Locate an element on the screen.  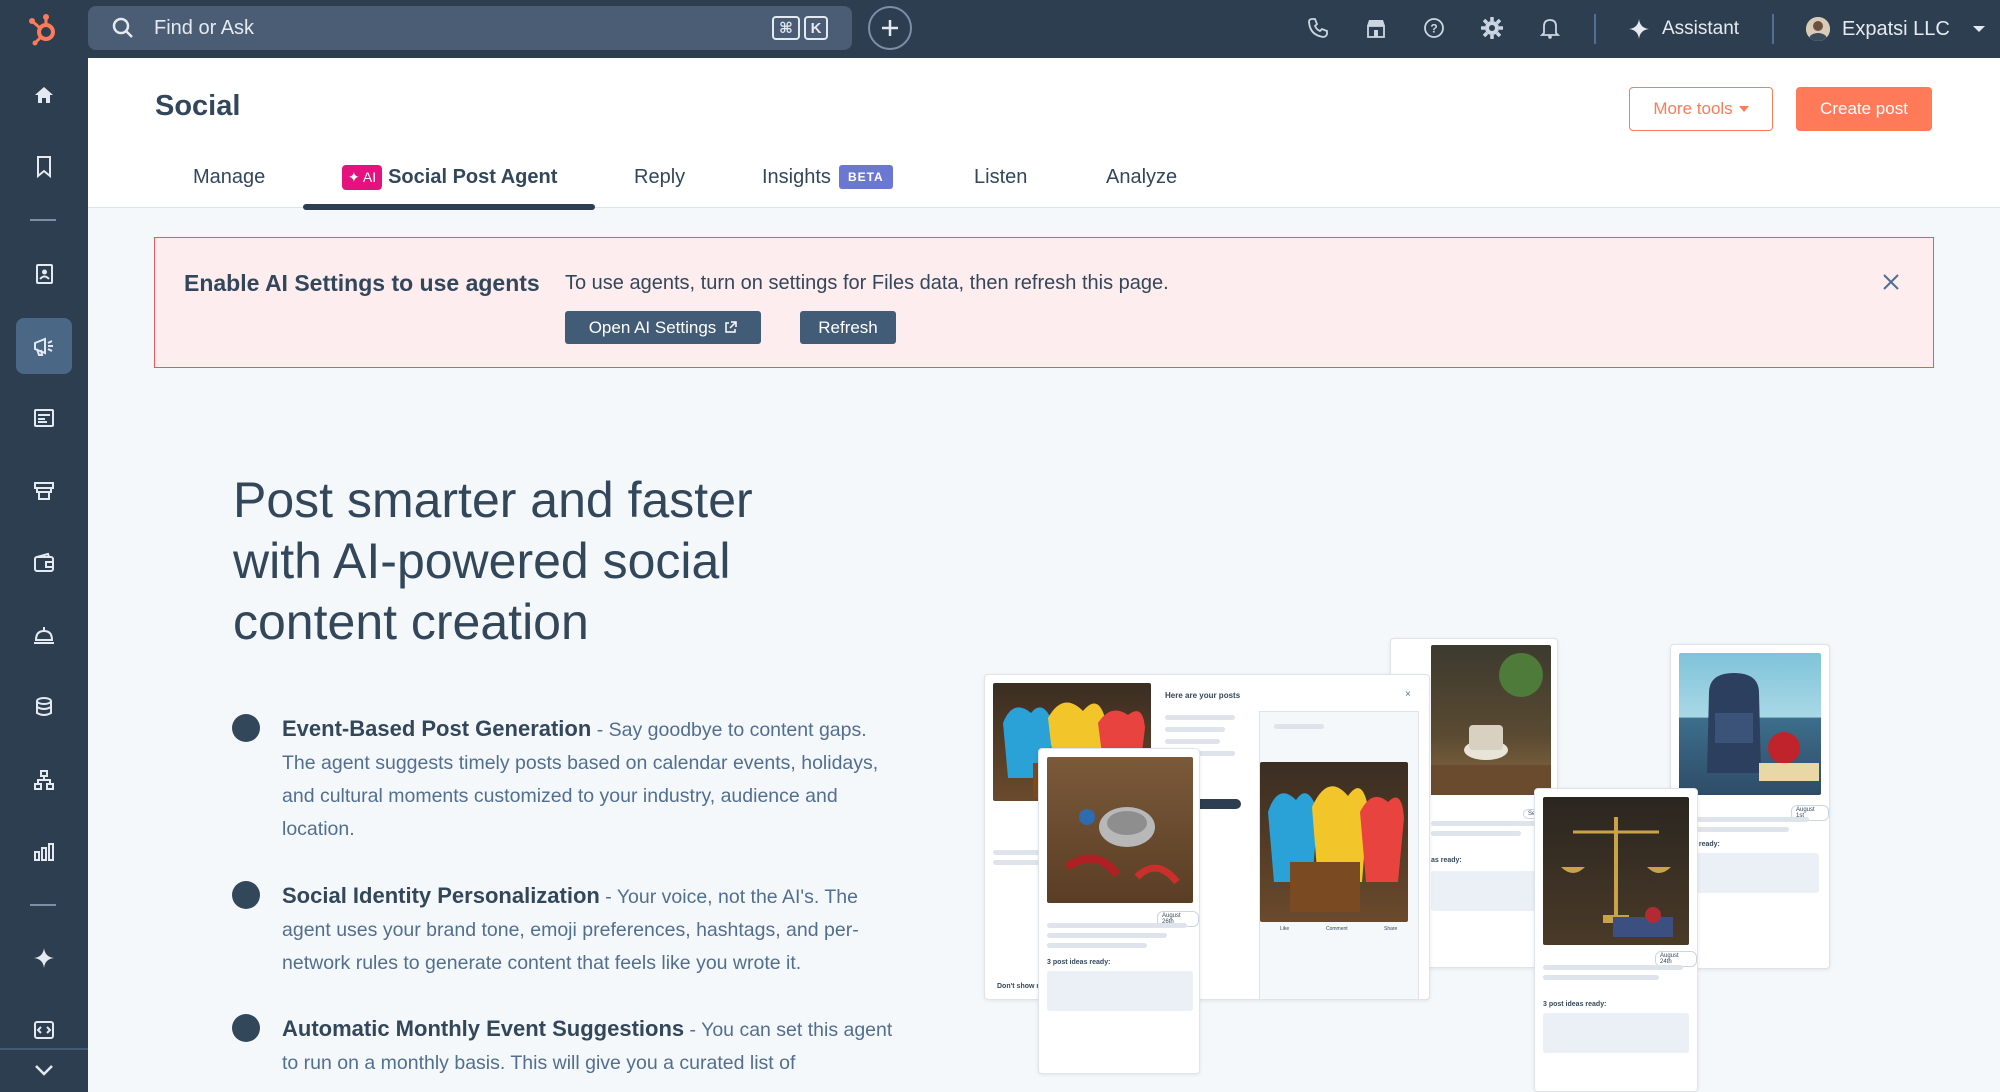
search-icon is located at coordinates (122, 27).